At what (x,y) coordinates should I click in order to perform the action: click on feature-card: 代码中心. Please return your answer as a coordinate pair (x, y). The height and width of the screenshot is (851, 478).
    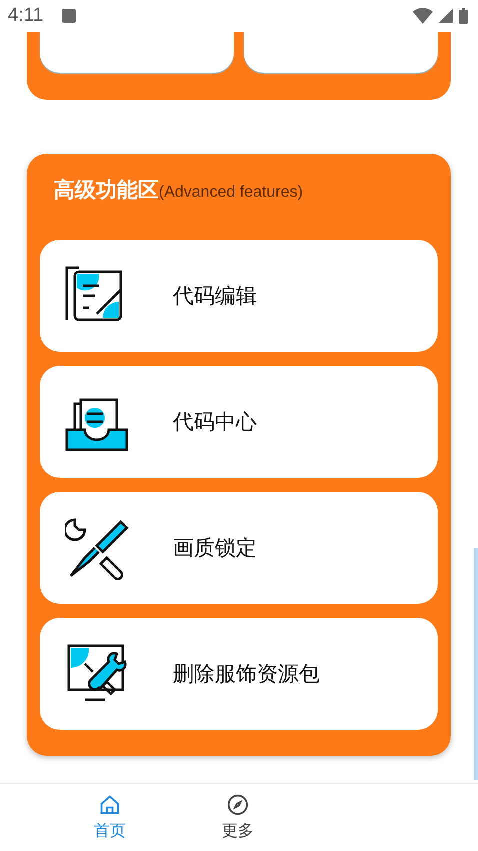
    Looking at the image, I should click on (239, 422).